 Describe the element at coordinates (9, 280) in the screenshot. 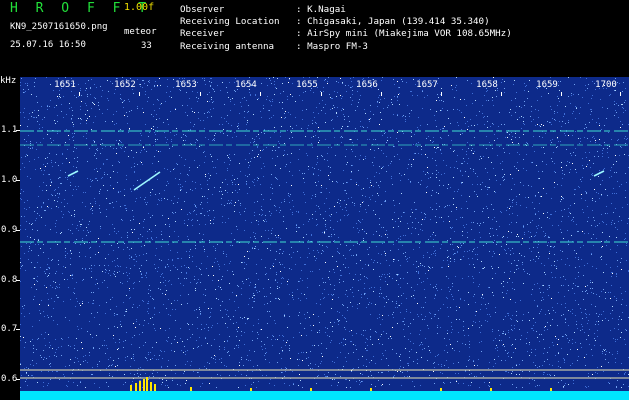

I see `y-tick-label: 0.8` at that location.